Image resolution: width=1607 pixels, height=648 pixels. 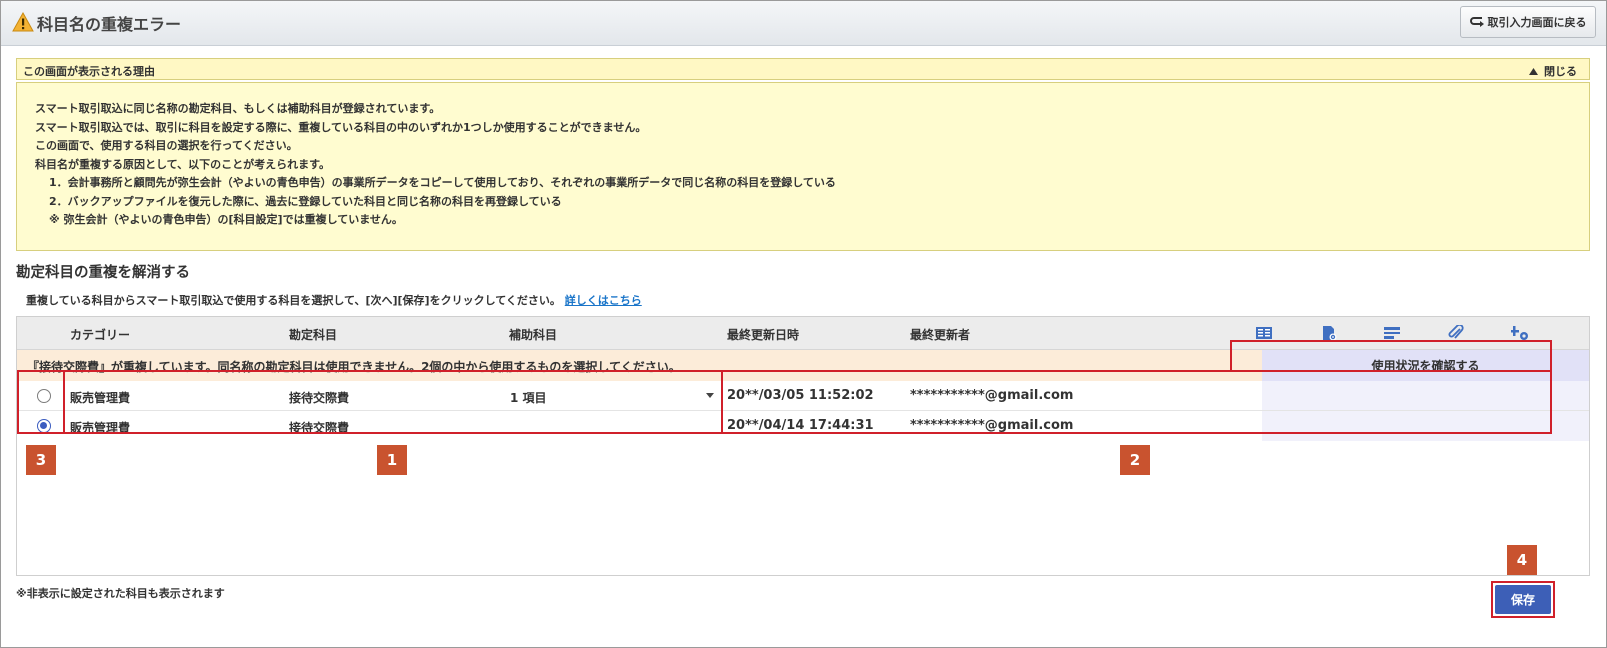 I want to click on reason-line: ※ 弥生会計（やよいの青色申告）の[科目設定]では重複していません。, so click(x=226, y=219).